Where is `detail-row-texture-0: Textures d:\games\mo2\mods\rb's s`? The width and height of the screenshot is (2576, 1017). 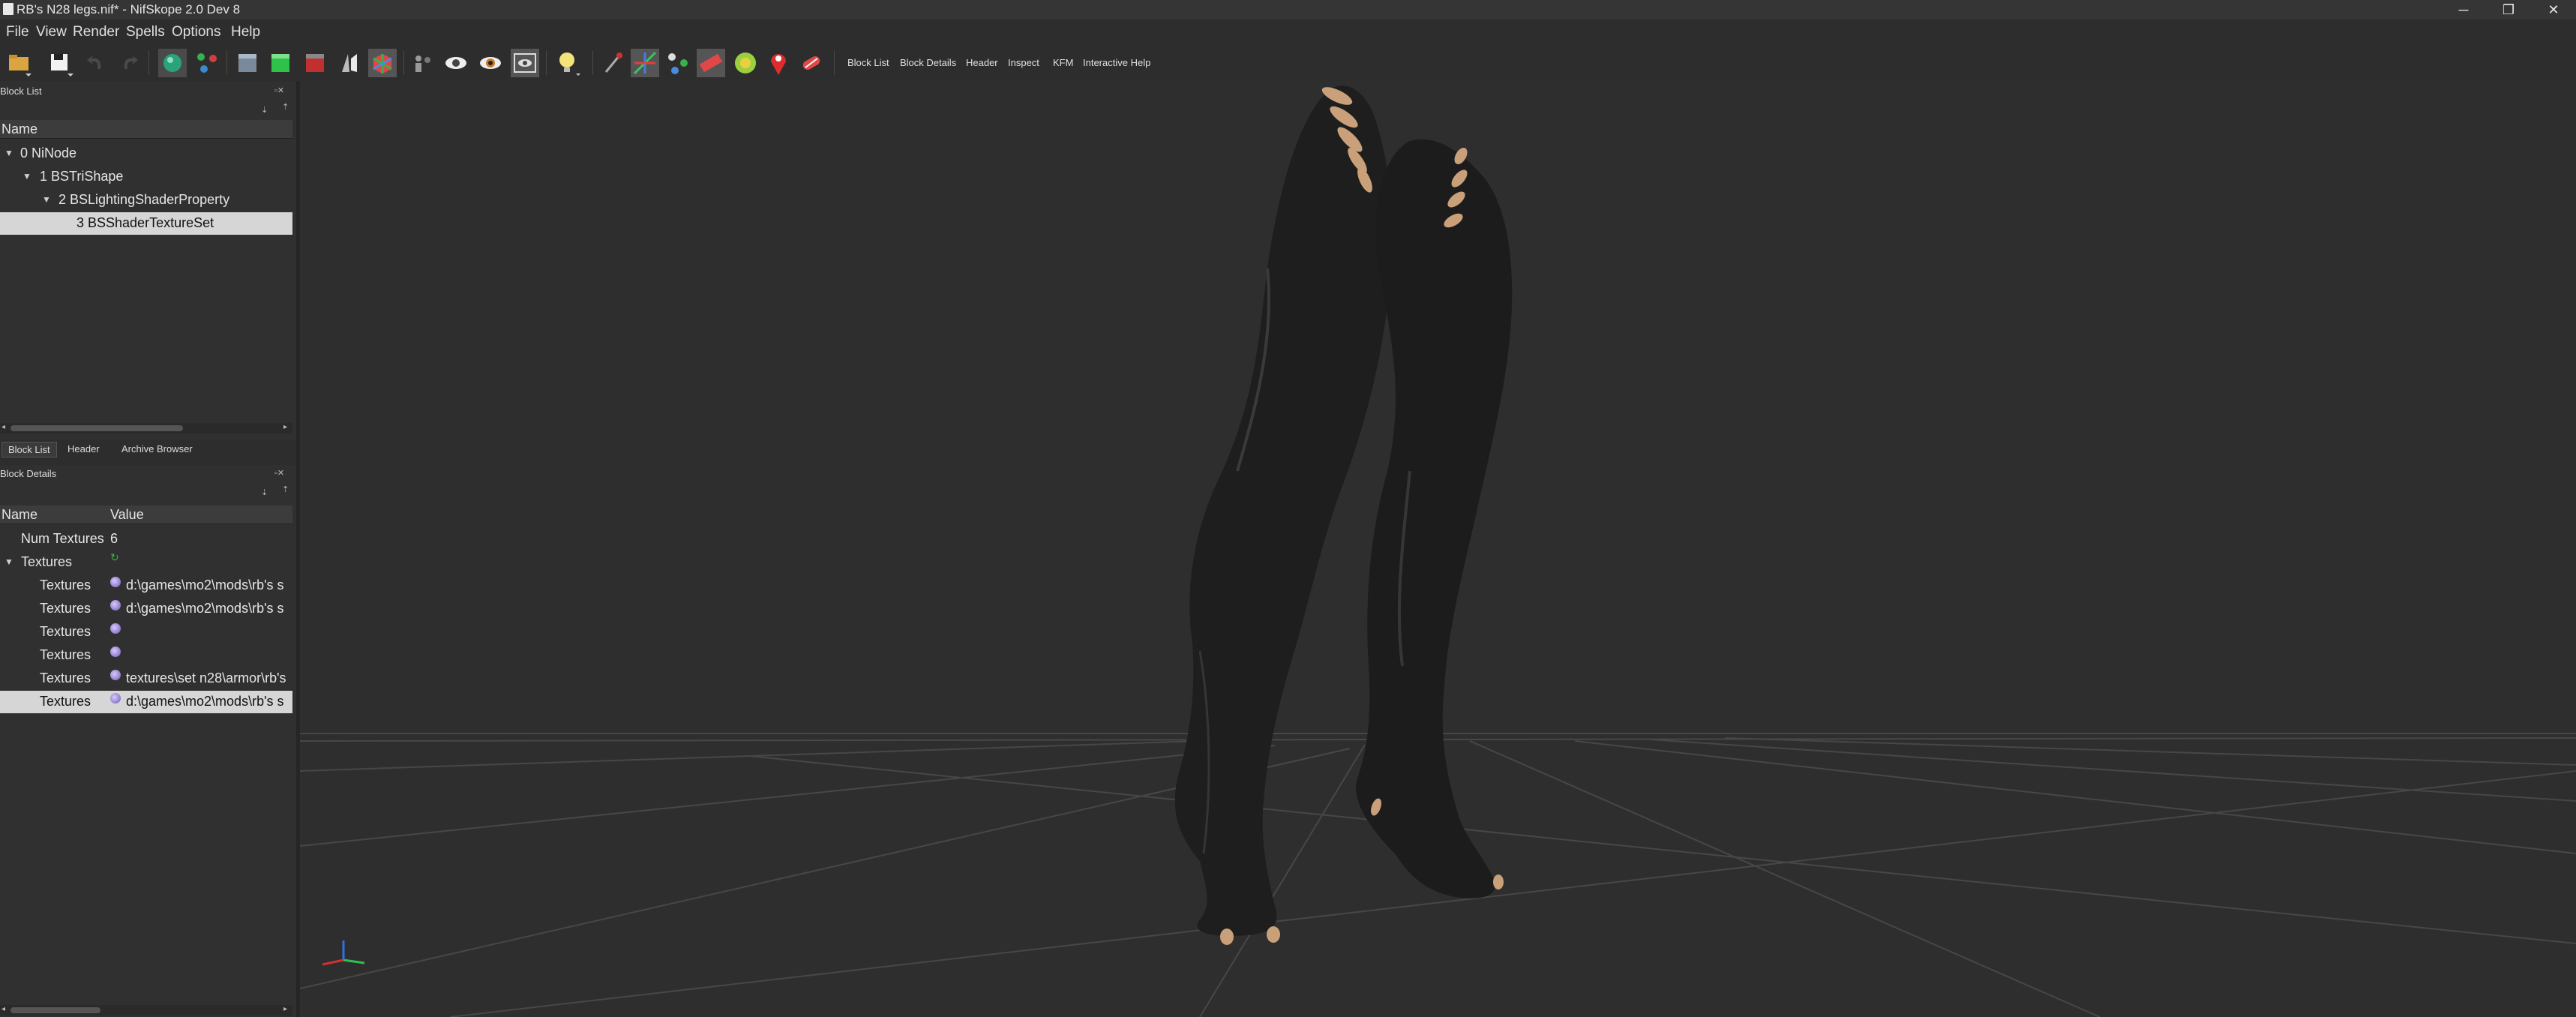
detail-row-texture-0: Textures d:\games\mo2\mods\rb's s is located at coordinates (146, 585).